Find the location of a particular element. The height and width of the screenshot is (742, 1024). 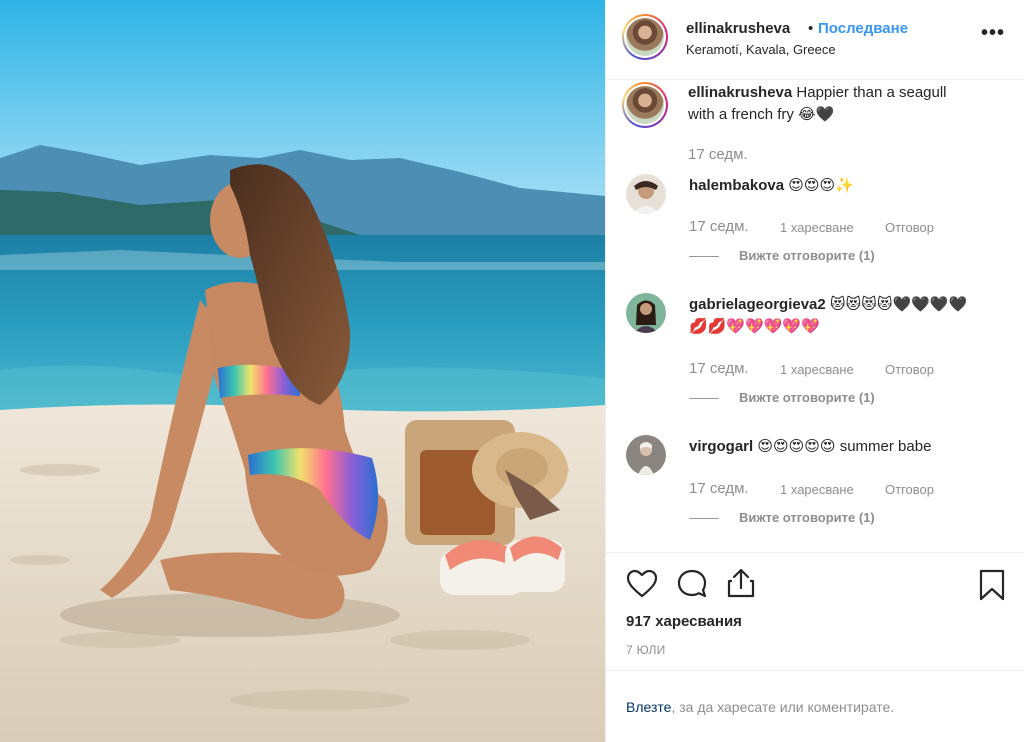

login-prompt-text: Влезте, за да харесате или коментирате. is located at coordinates (760, 707).